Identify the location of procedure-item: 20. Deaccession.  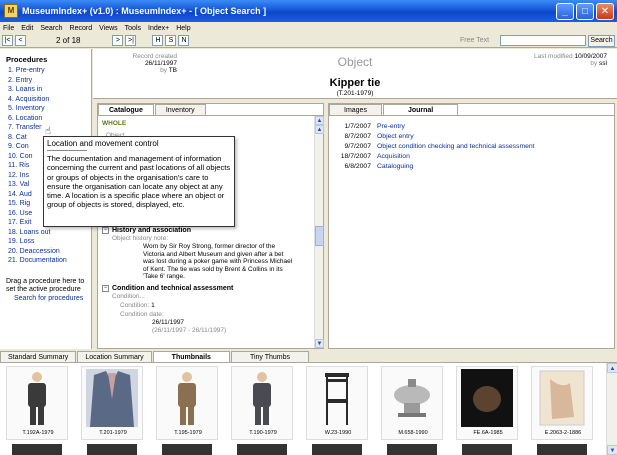
(49, 252).